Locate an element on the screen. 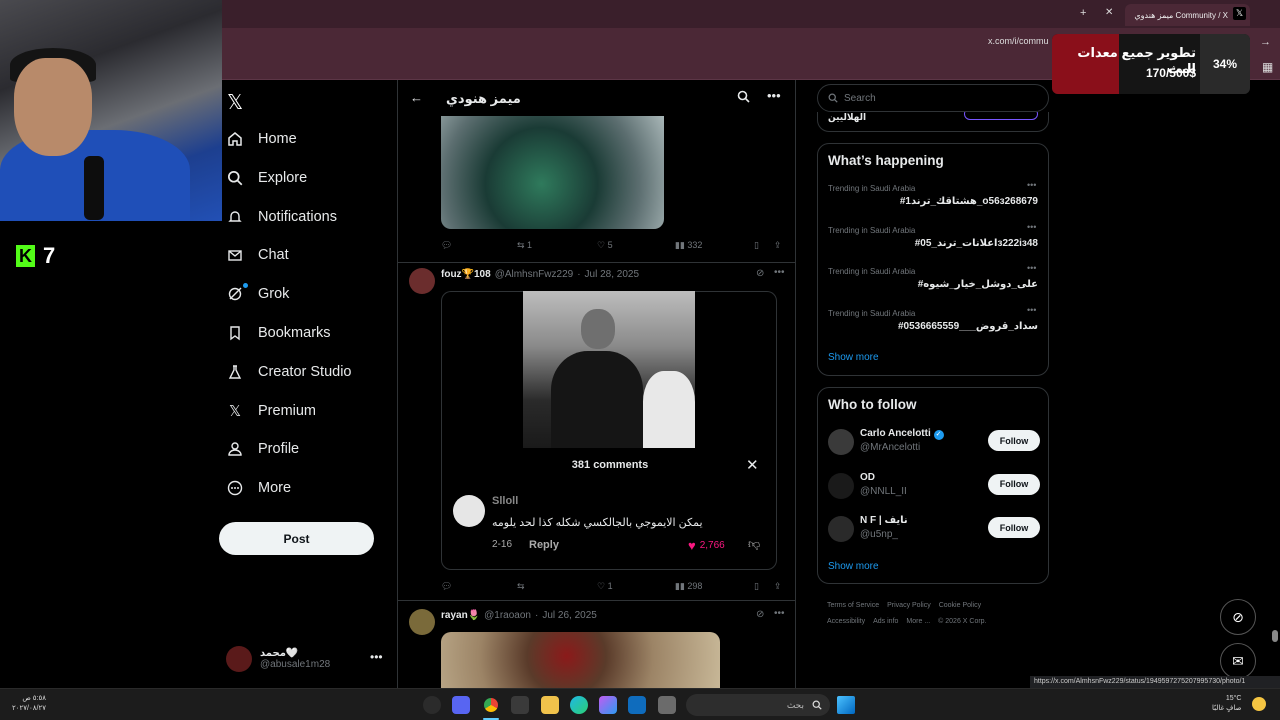 The image size is (1280, 720). copilot-icon is located at coordinates (608, 705).